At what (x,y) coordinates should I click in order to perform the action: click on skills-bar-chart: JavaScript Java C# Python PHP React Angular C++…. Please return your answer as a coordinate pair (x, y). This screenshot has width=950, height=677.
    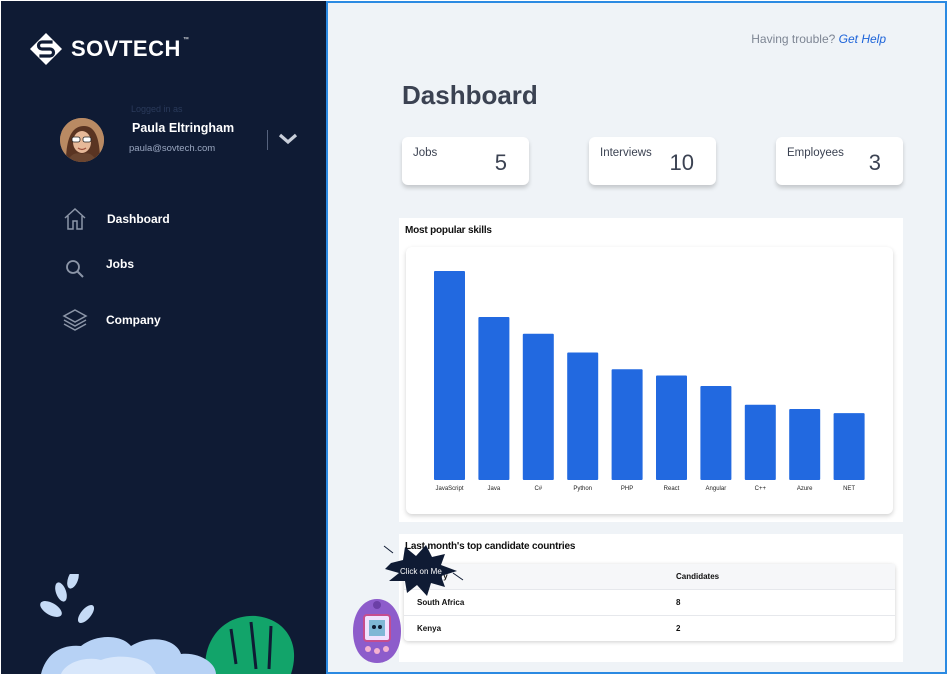
    Looking at the image, I should click on (649, 381).